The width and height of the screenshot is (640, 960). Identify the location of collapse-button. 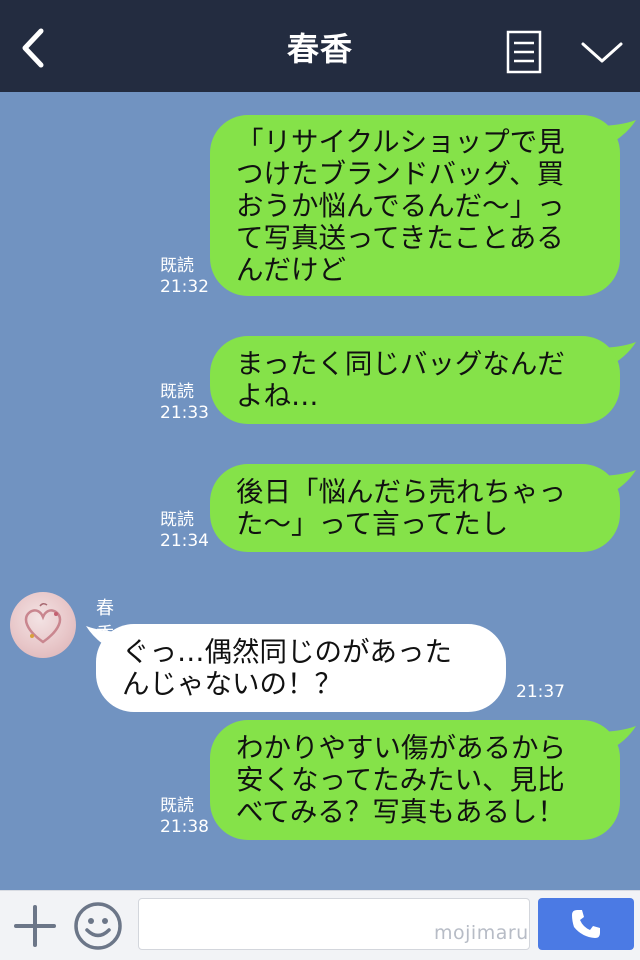
(602, 52).